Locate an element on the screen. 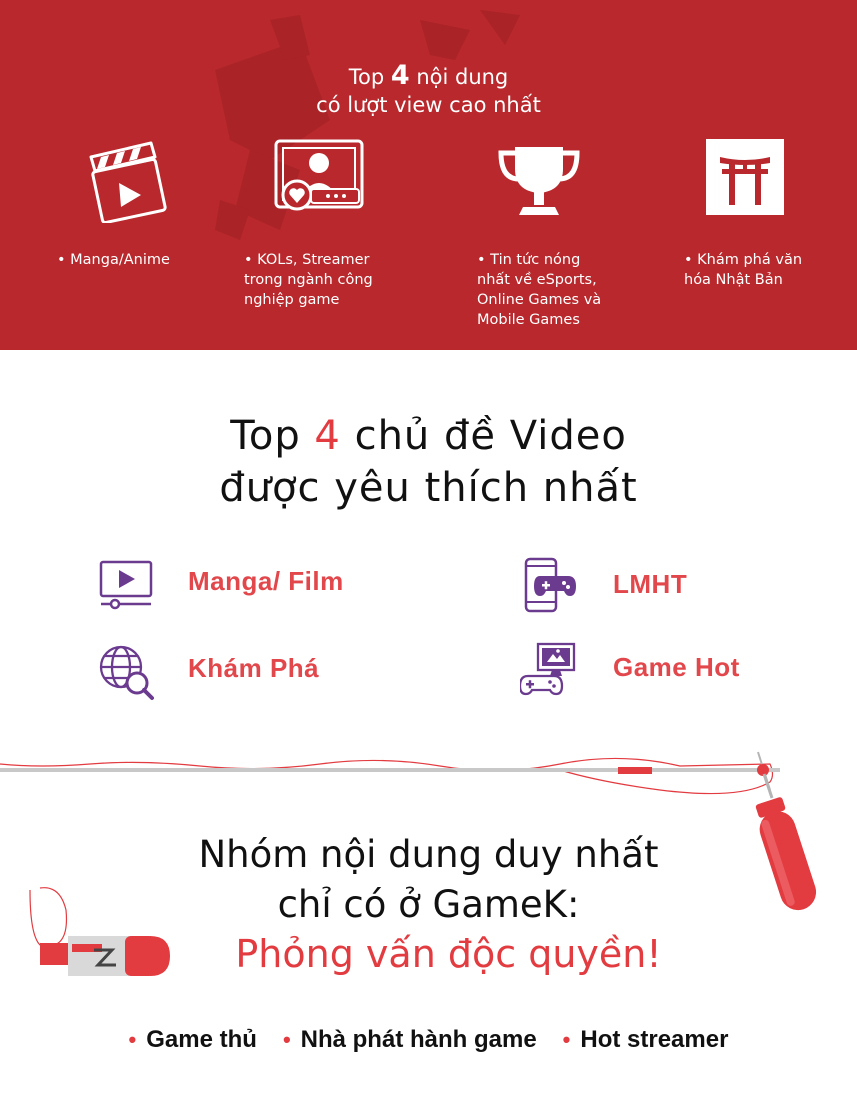 The width and height of the screenshot is (857, 1094). video-section-title: Top 4 chủ đề Video được yêu thích nhất is located at coordinates (428, 462).